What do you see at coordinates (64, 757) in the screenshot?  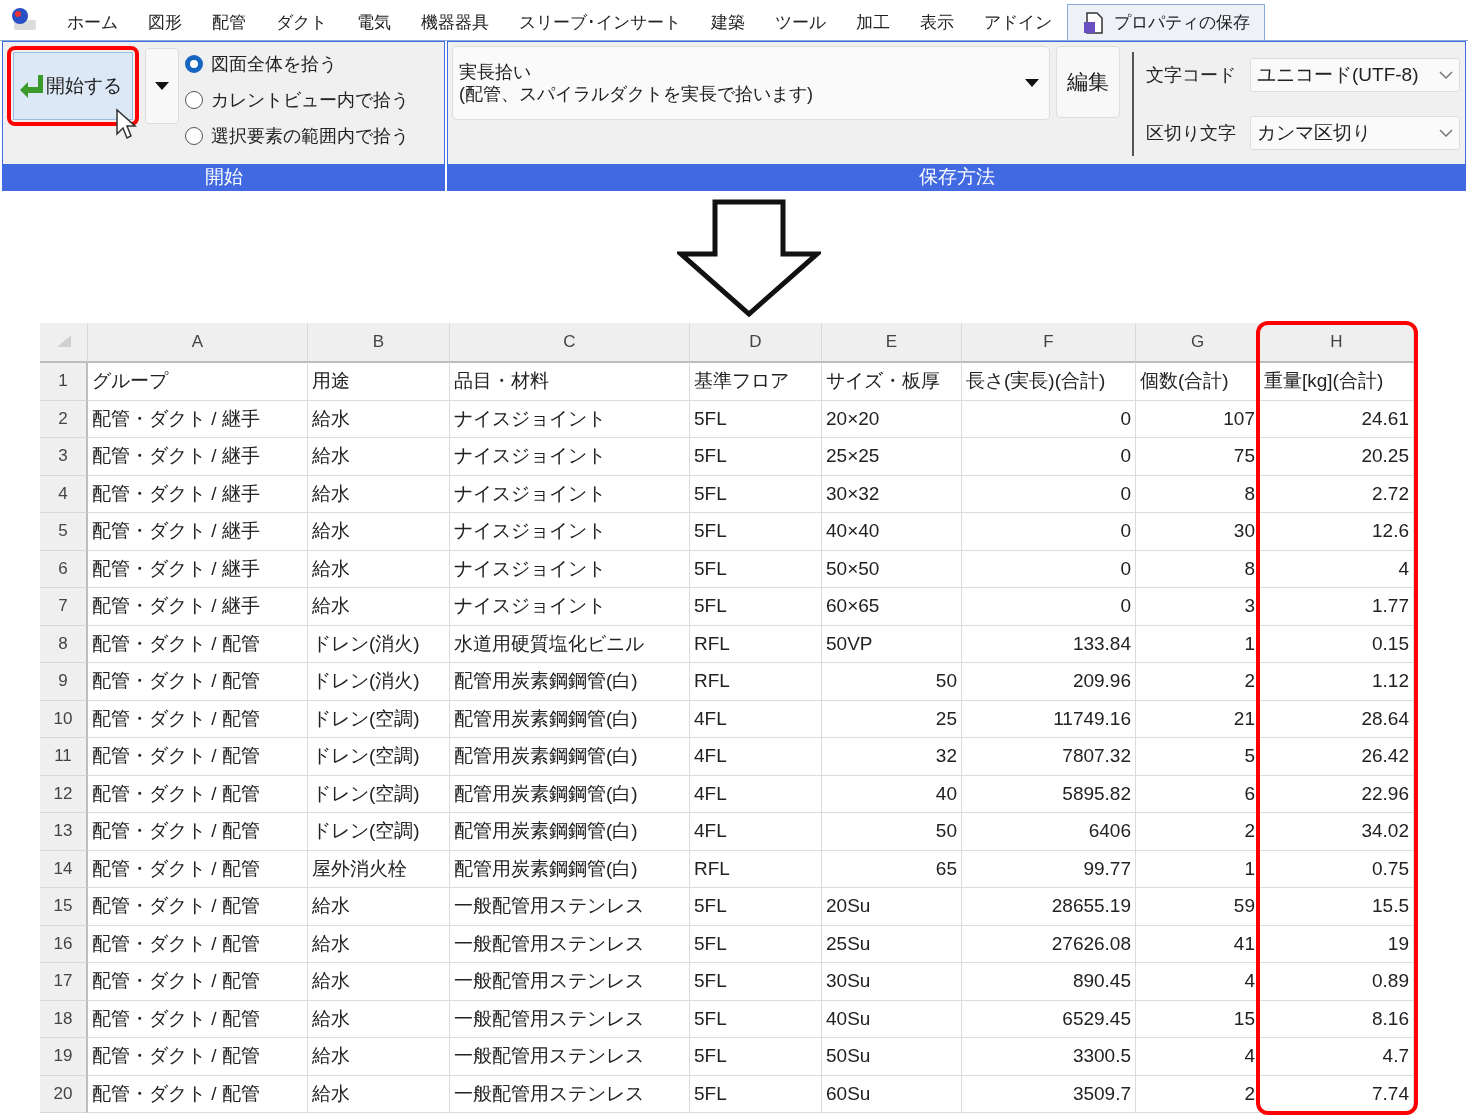 I see `row-header: 11` at bounding box center [64, 757].